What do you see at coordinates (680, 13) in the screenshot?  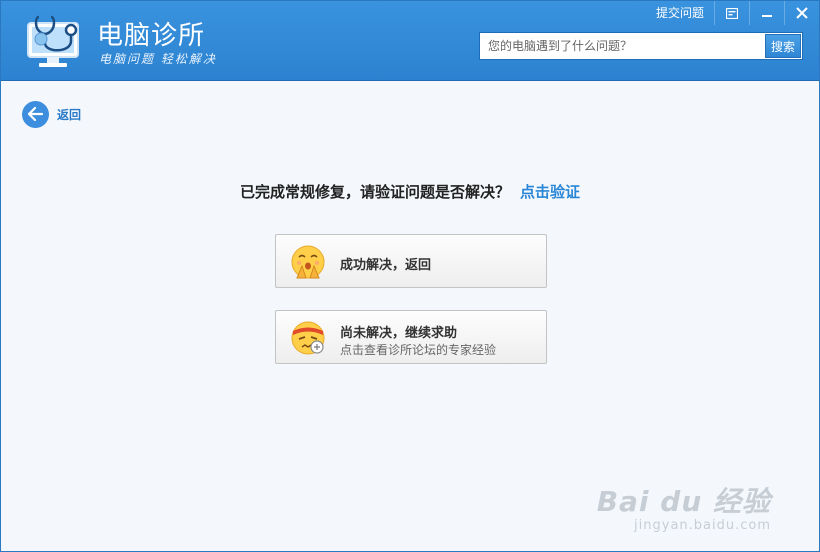 I see `submit-question-link: 提交问题` at bounding box center [680, 13].